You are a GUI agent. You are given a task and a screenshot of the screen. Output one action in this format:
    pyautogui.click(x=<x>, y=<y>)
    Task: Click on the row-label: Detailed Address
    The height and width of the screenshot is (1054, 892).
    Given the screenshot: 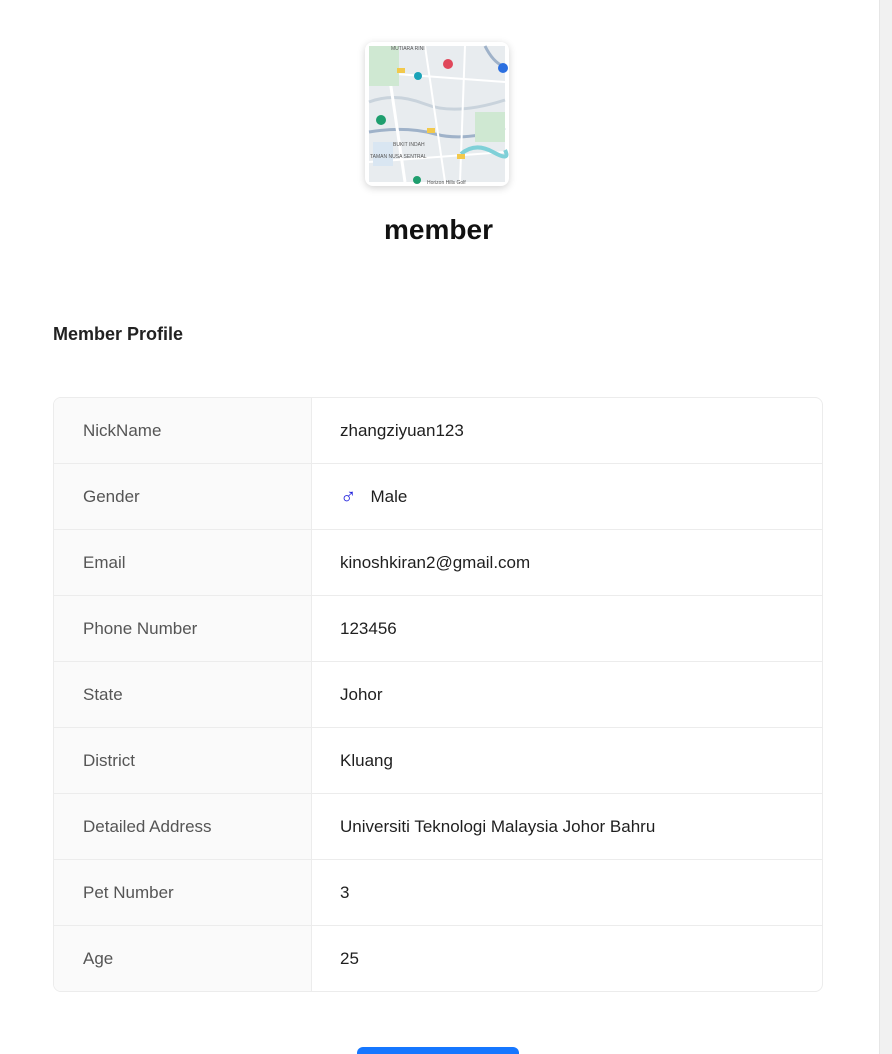 What is the action you would take?
    pyautogui.click(x=183, y=826)
    